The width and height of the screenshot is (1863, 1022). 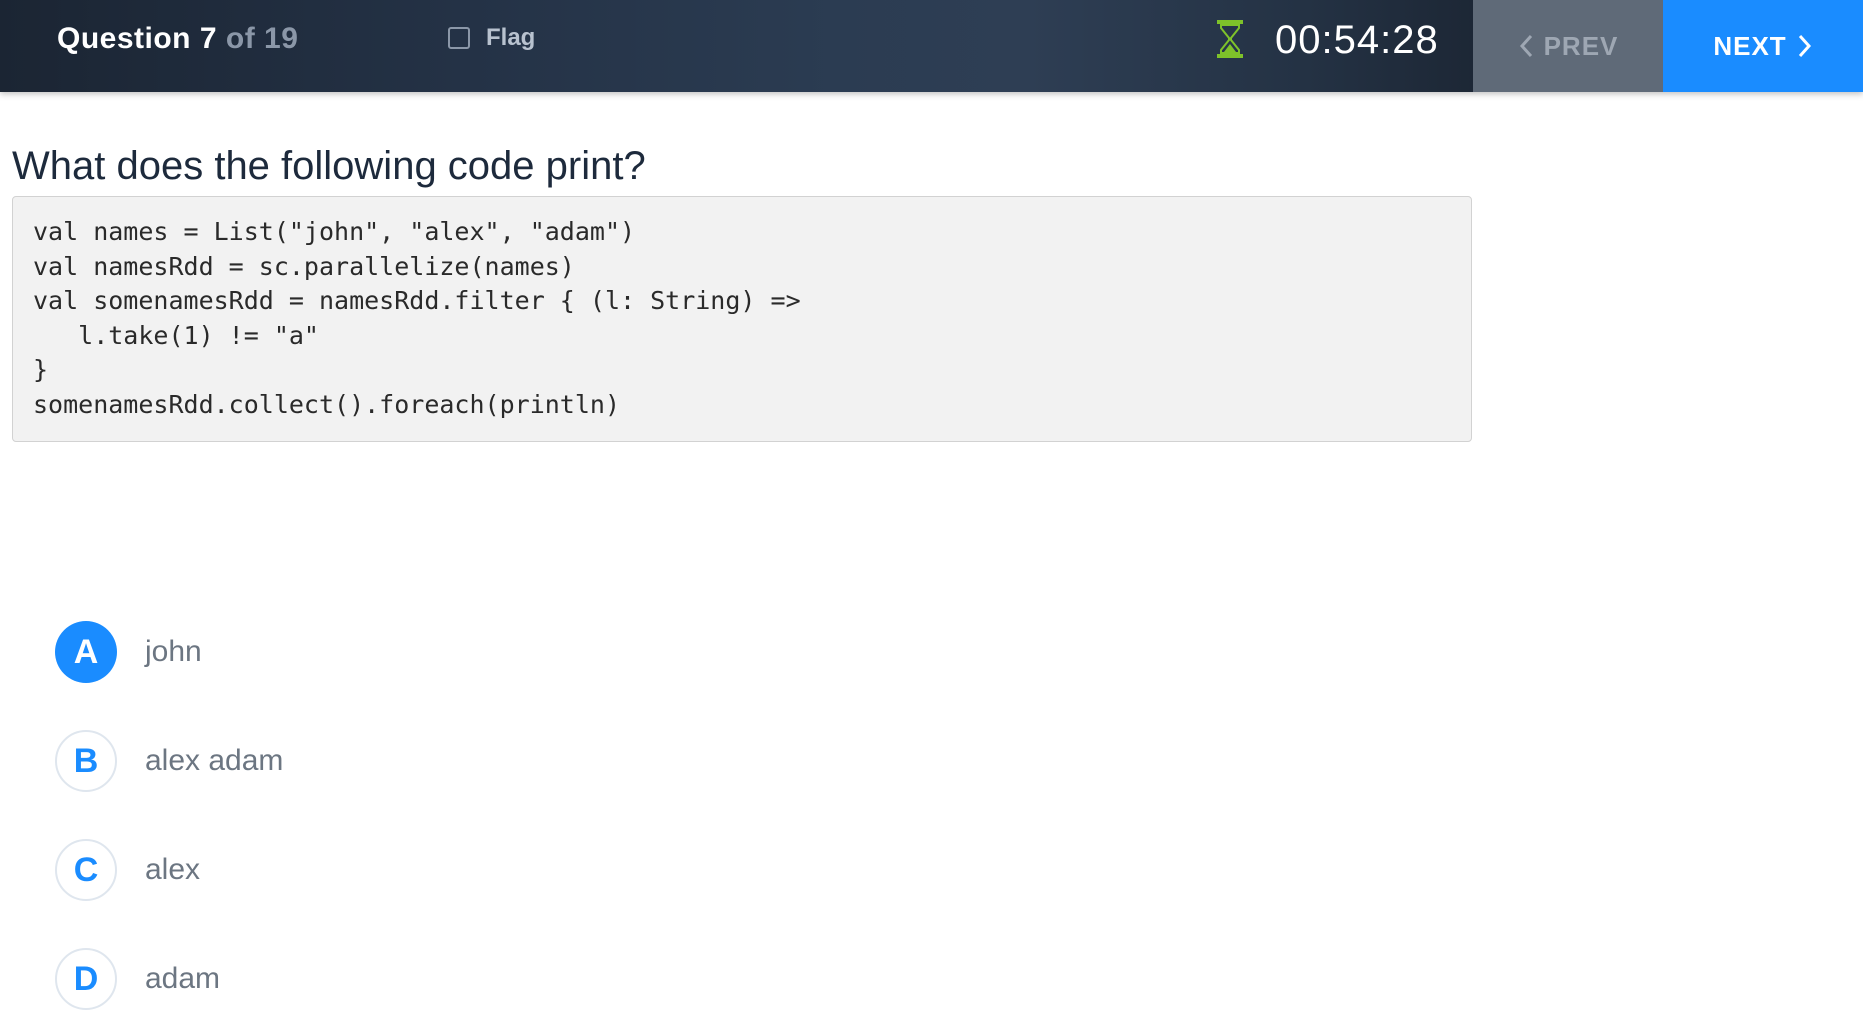 I want to click on question-text: What does the following code print?, so click(x=329, y=166).